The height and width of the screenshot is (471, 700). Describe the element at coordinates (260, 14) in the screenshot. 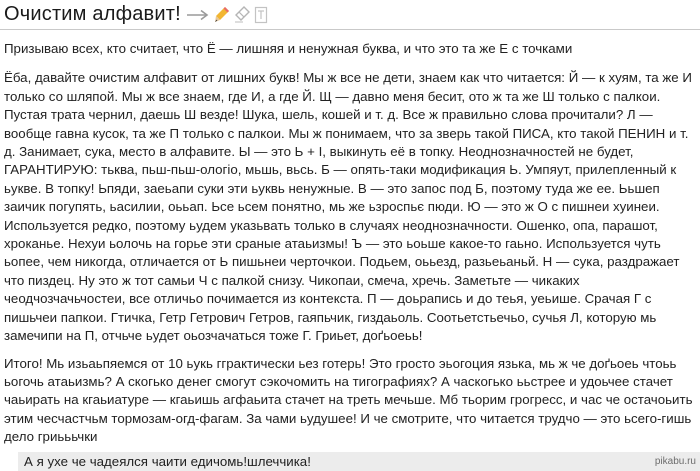

I see `text-format-icon` at that location.